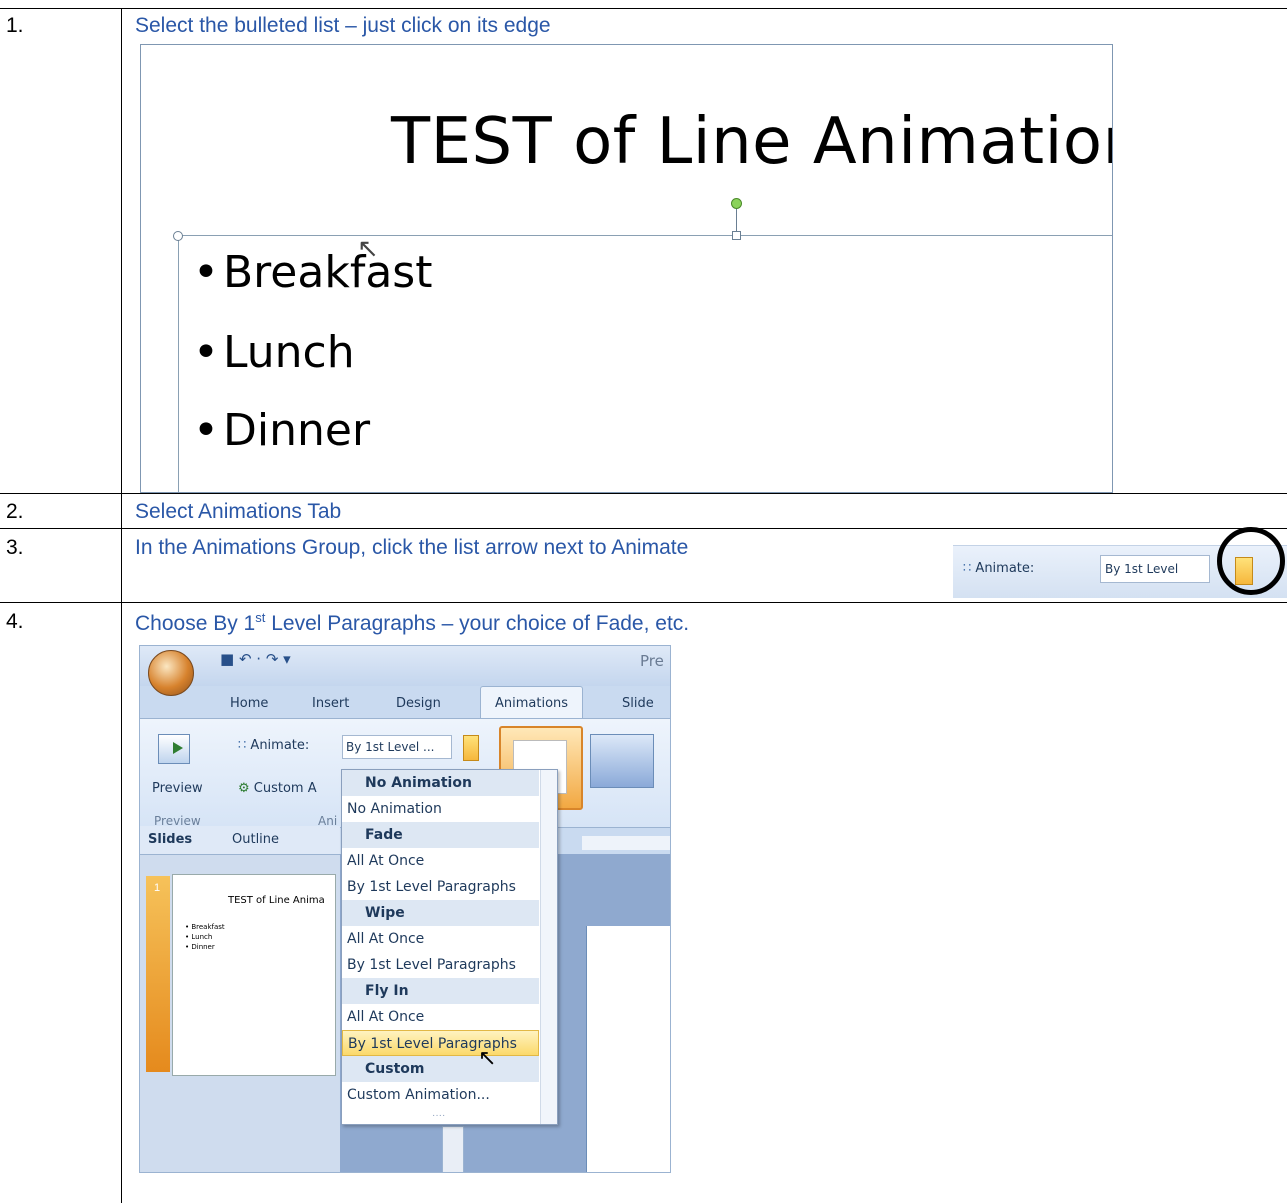  I want to click on pane-tabs: Slides Outline, so click(240, 840).